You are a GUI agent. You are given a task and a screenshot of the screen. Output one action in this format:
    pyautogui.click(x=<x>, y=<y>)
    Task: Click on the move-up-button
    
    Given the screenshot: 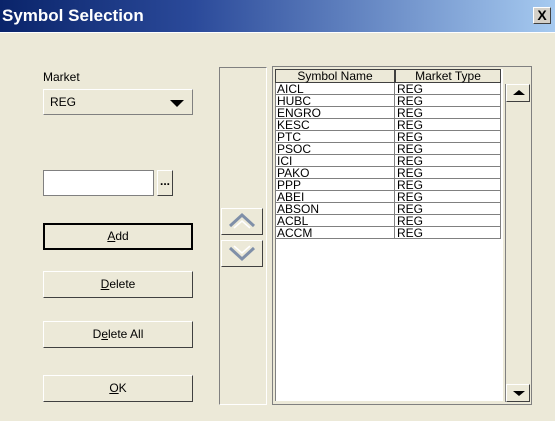 What is the action you would take?
    pyautogui.click(x=242, y=221)
    